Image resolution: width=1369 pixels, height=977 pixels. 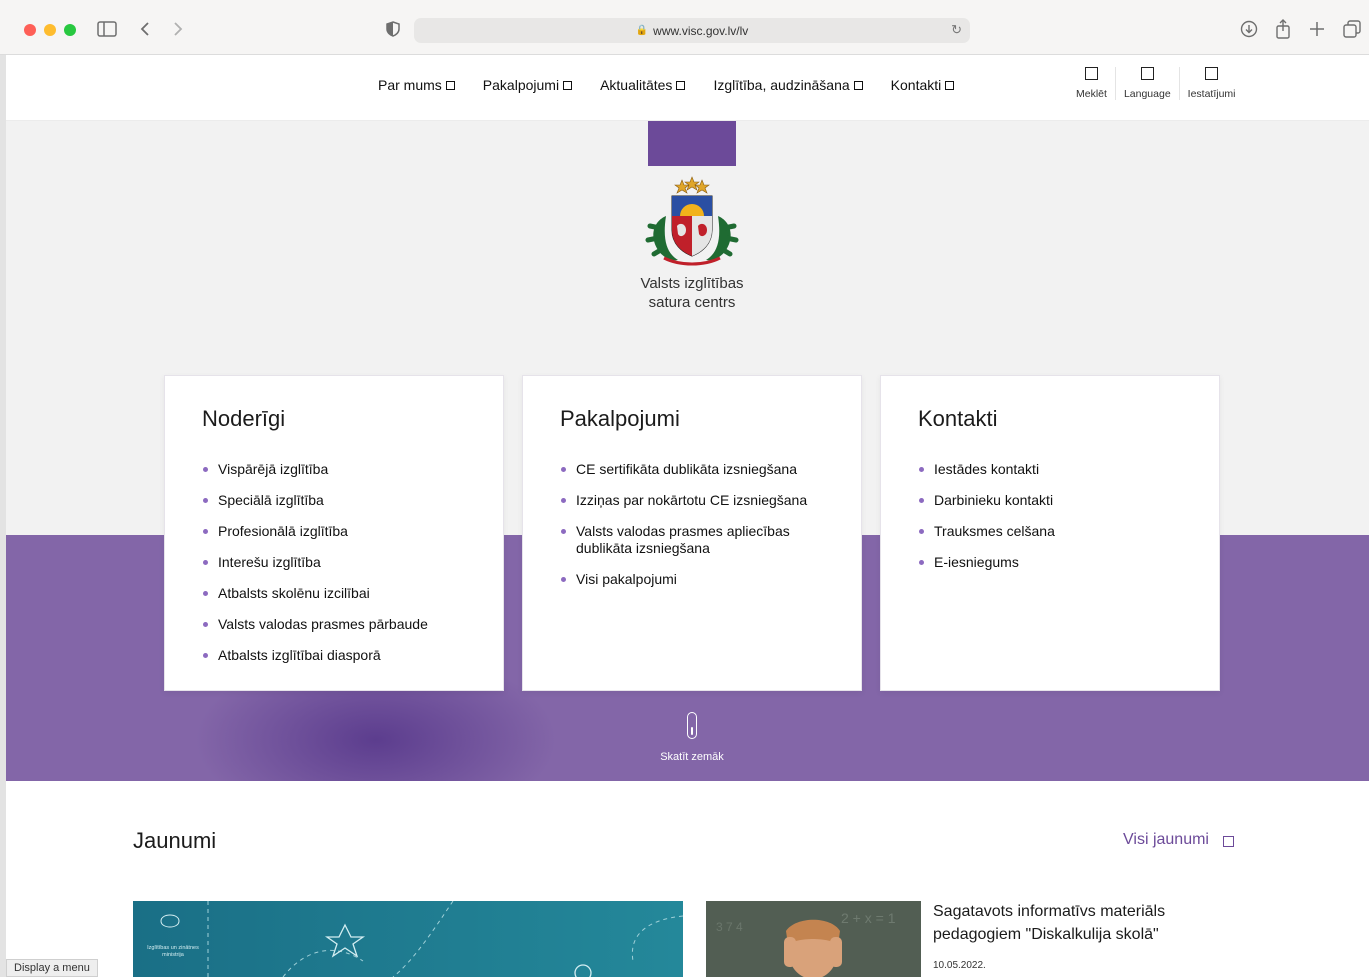 What do you see at coordinates (416, 85) in the screenshot?
I see `nav-item-par-mums: Par mums` at bounding box center [416, 85].